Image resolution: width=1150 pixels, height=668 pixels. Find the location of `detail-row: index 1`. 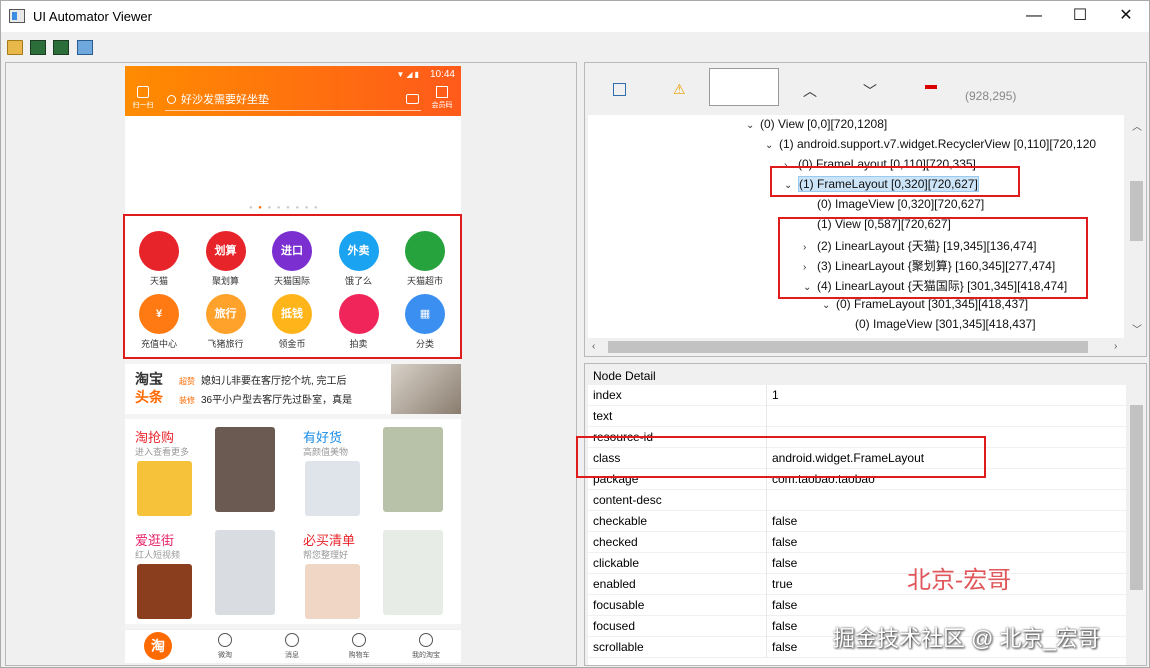

detail-row: index 1 is located at coordinates (857, 395).